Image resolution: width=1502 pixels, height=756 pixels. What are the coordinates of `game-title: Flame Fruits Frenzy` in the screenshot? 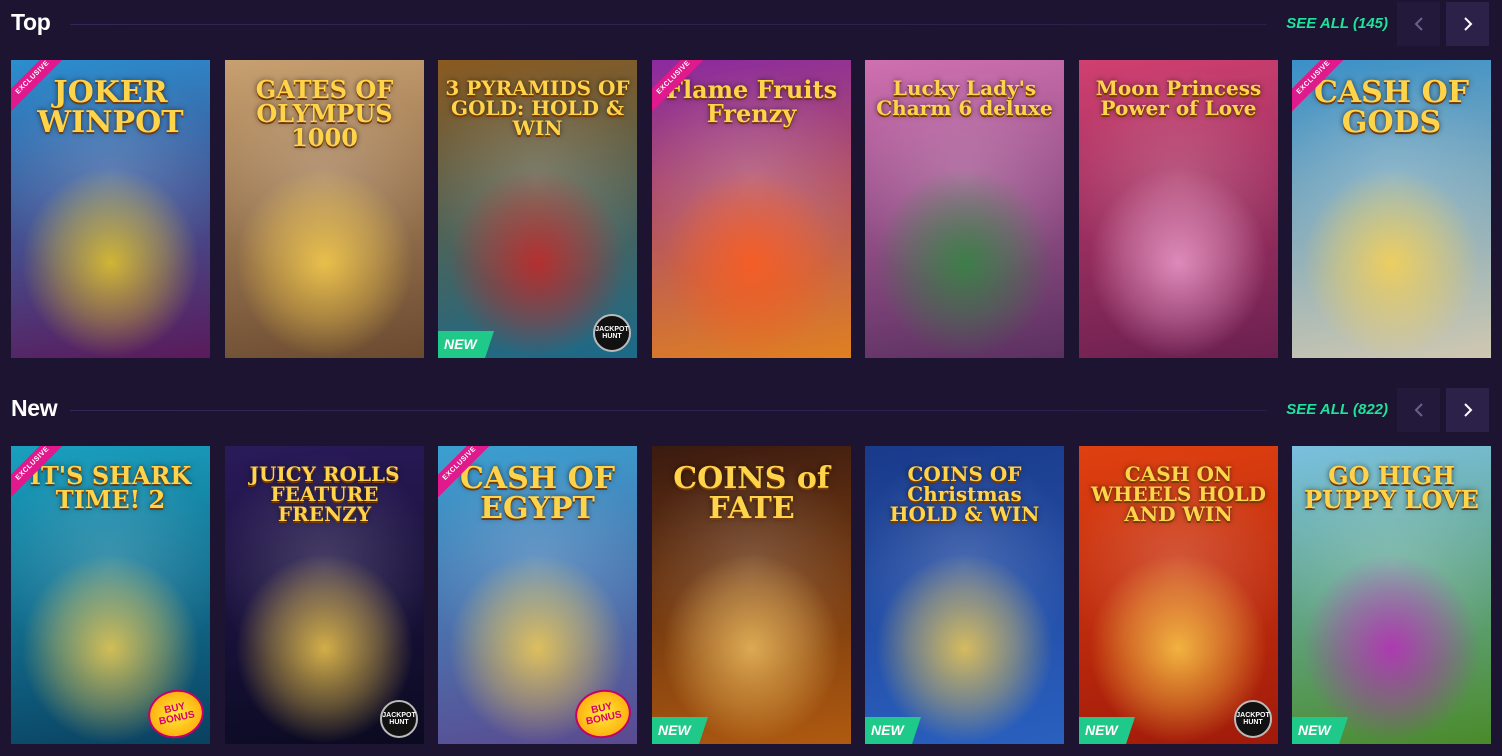 It's located at (751, 101).